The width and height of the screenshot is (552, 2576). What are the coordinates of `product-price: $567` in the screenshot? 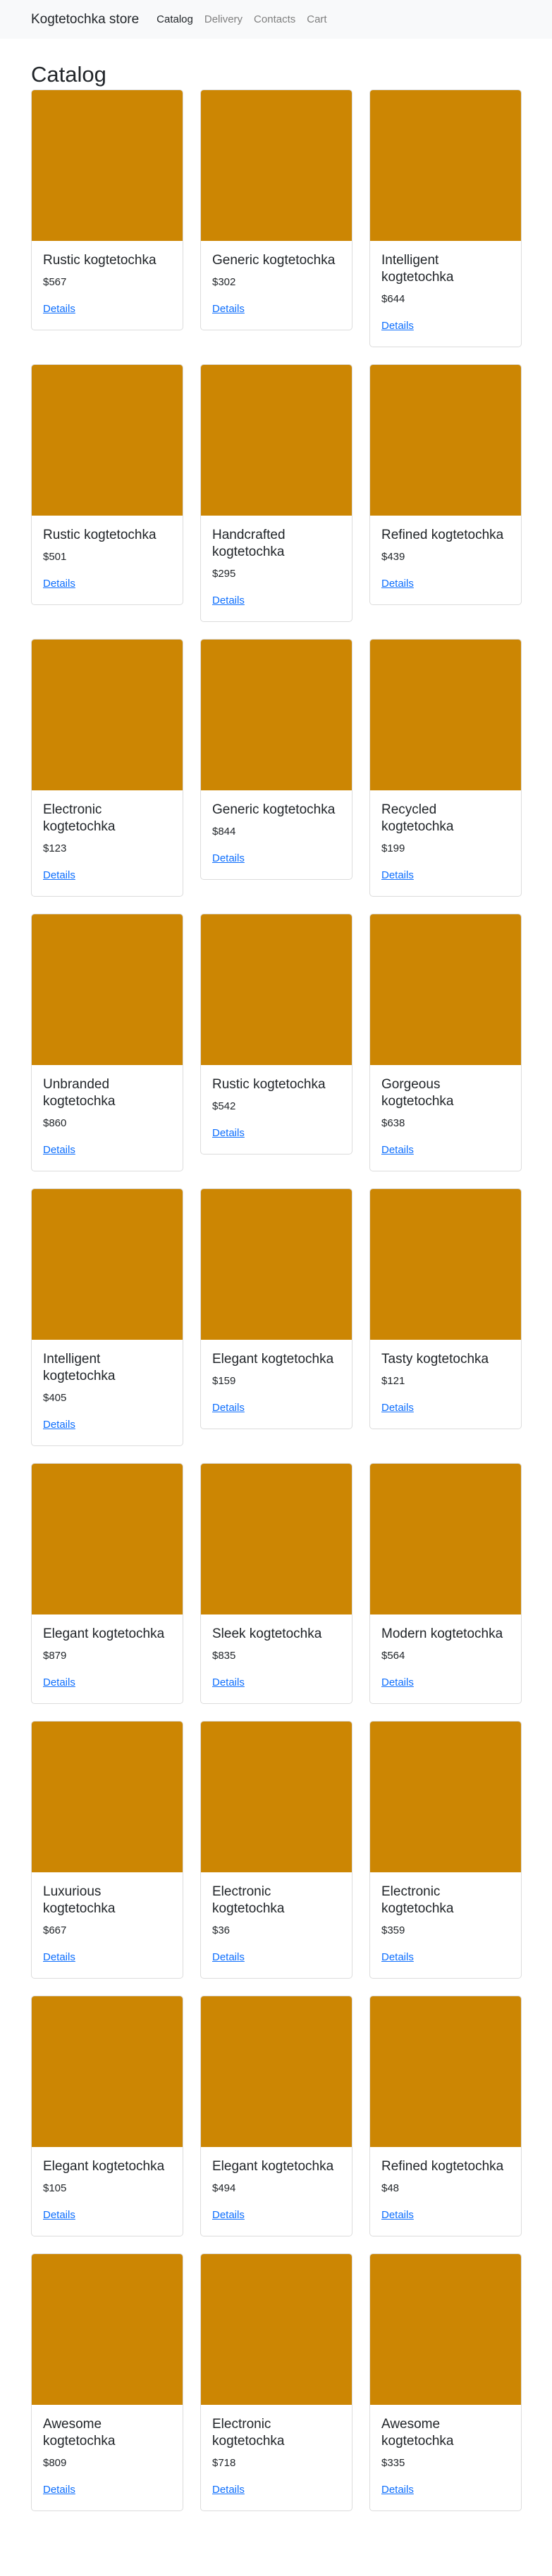 It's located at (55, 282).